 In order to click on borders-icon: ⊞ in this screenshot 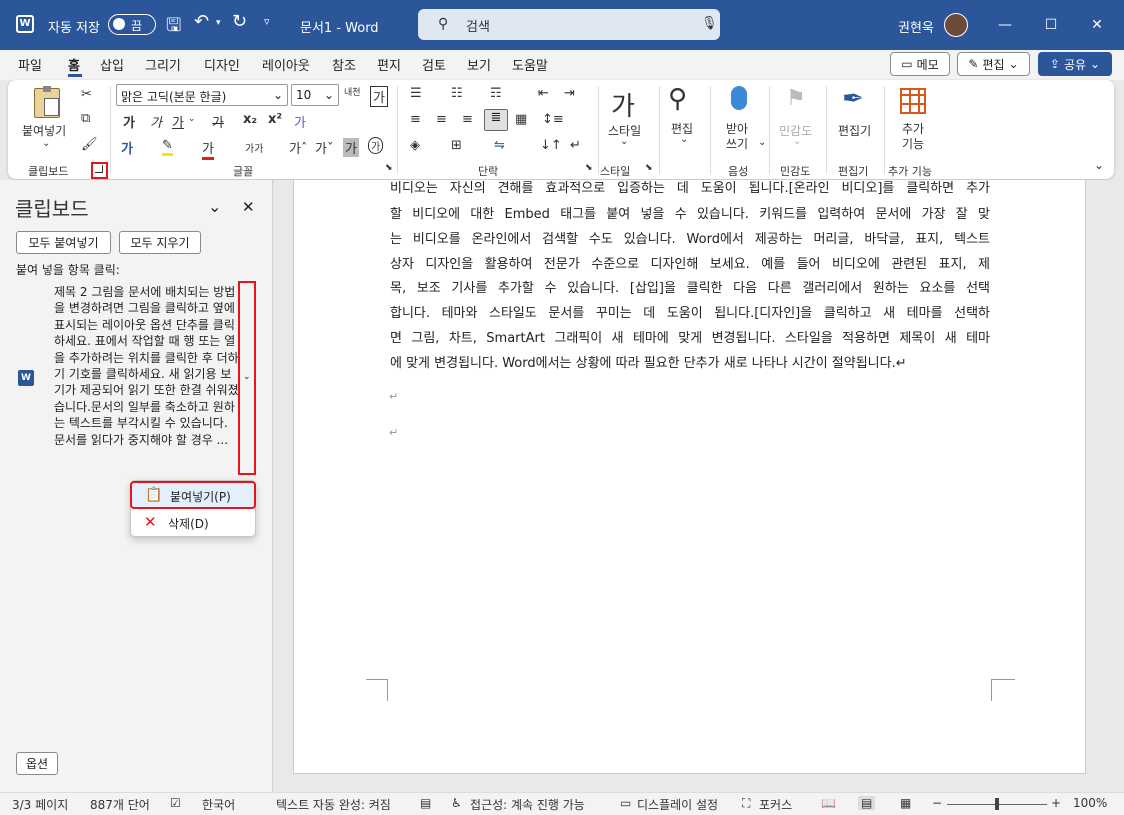, I will do `click(456, 145)`.